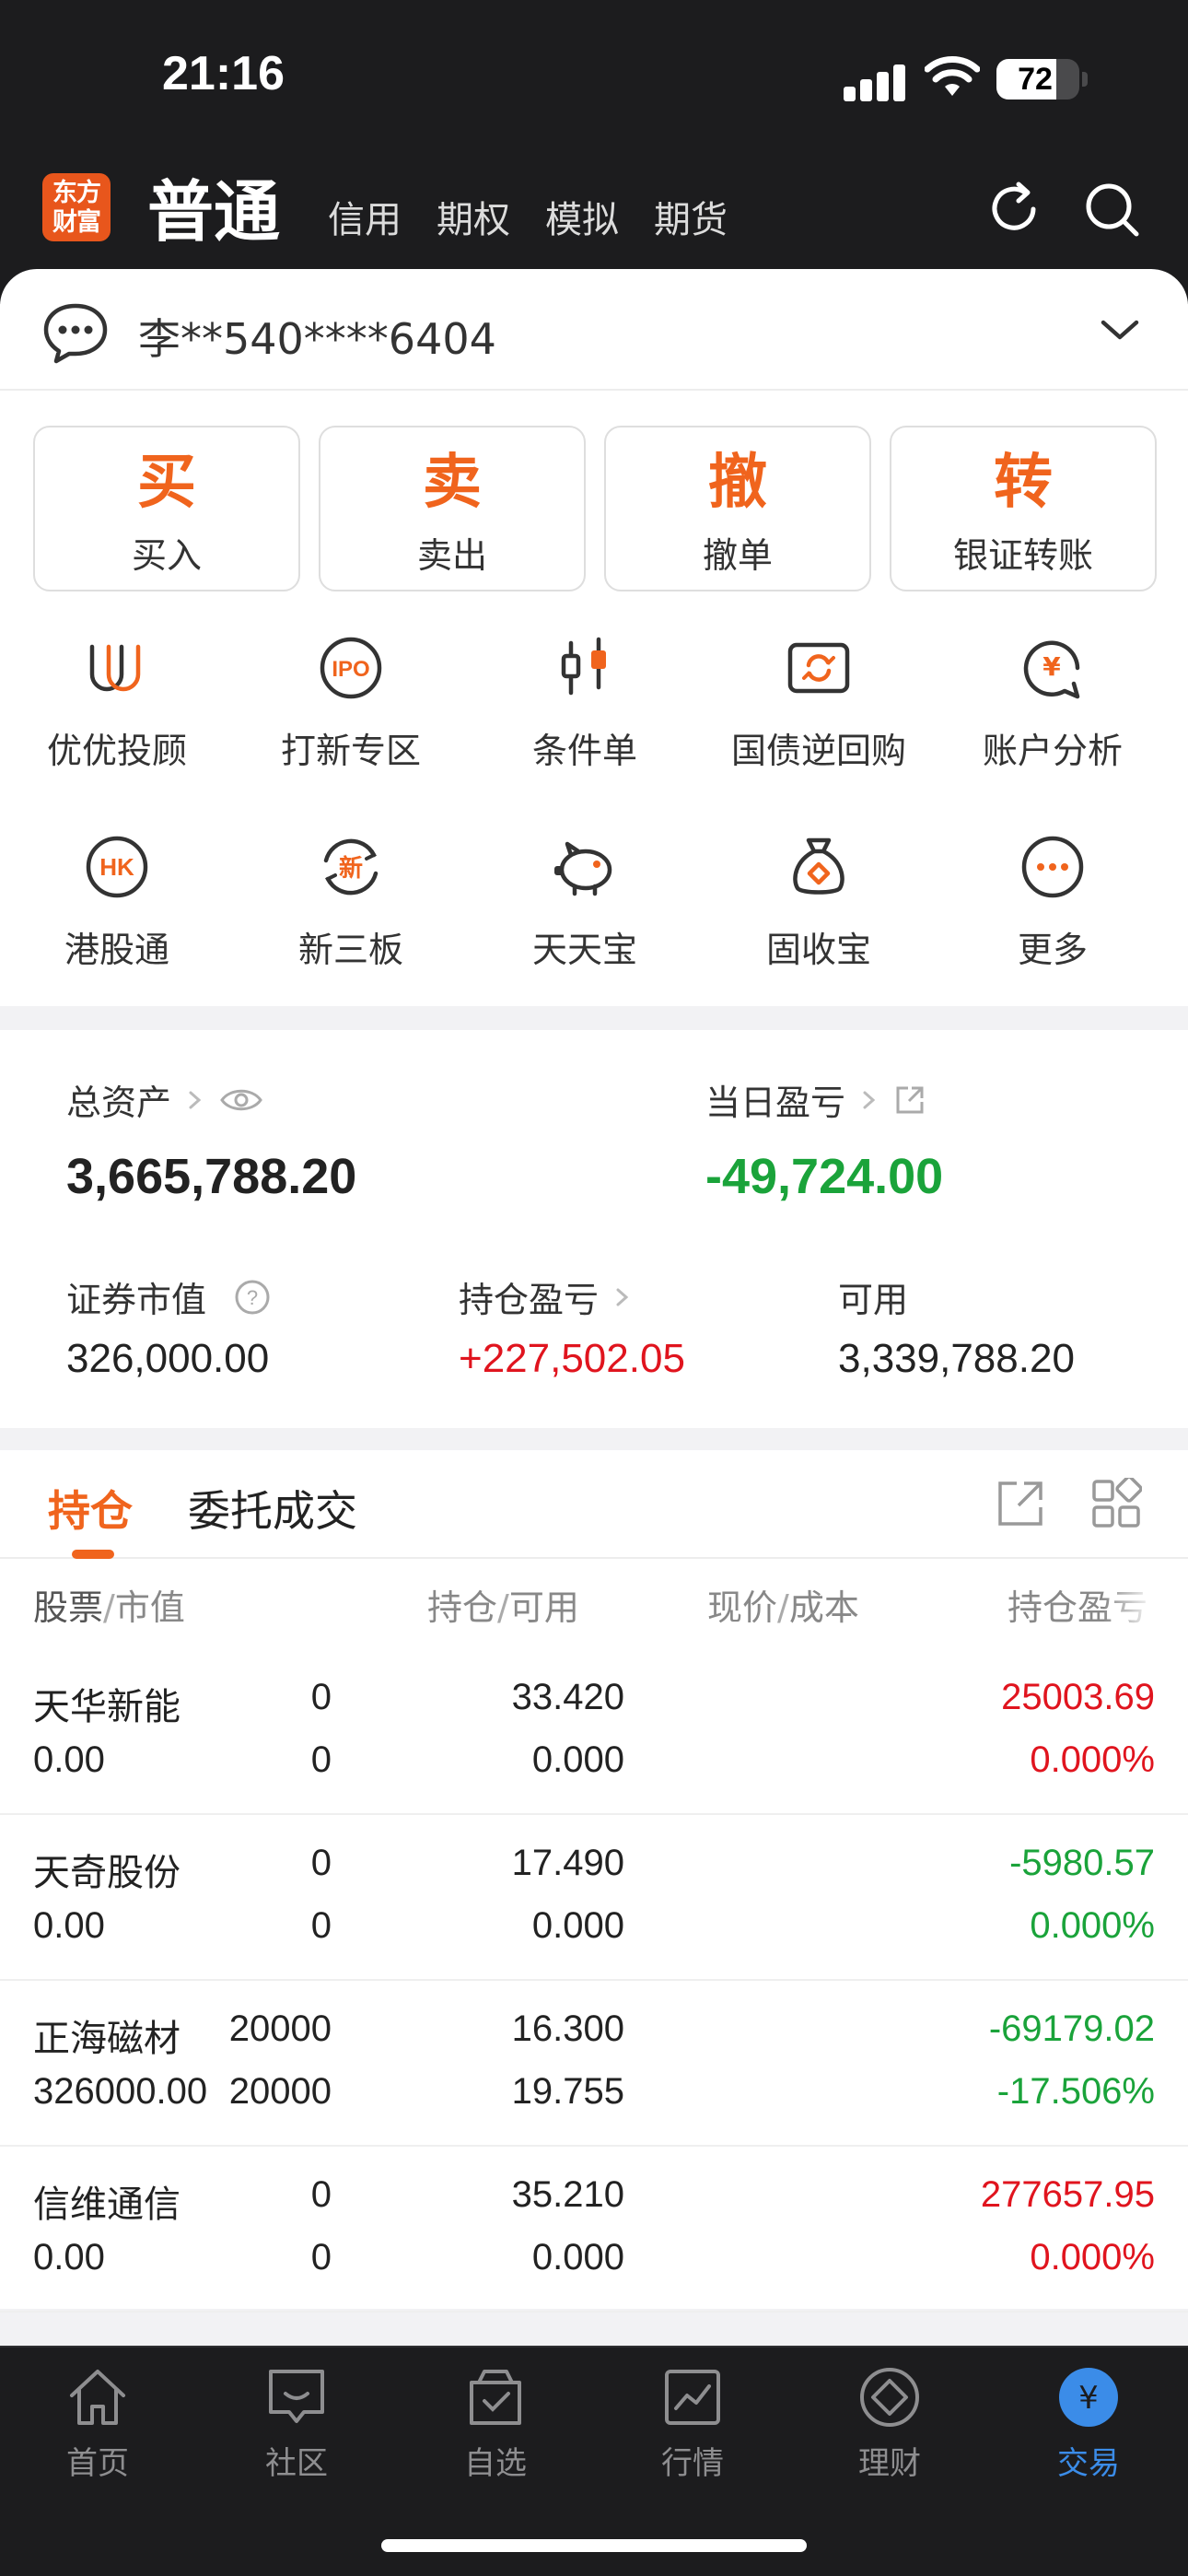 This screenshot has width=1188, height=2576. I want to click on cost-price: 19.755, so click(567, 2091).